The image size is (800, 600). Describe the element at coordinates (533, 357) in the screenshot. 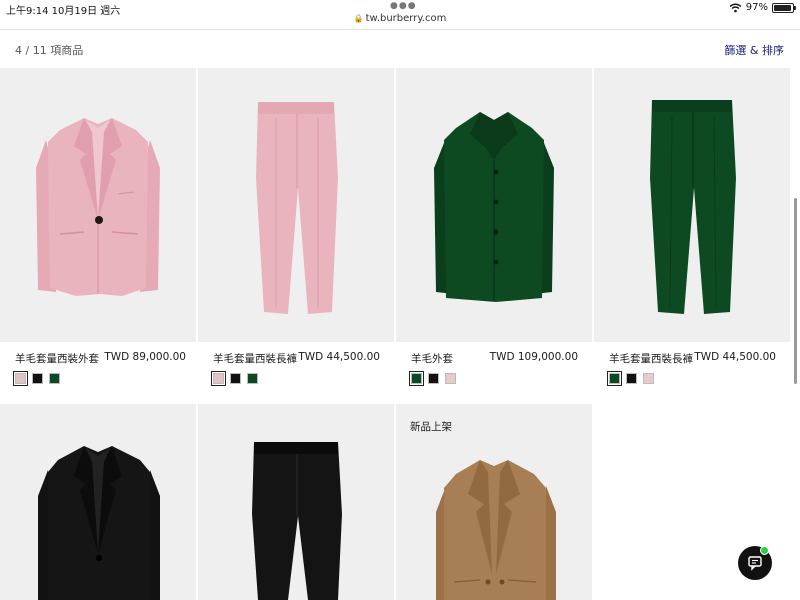

I see `product-price: TWD 109,000.00` at that location.